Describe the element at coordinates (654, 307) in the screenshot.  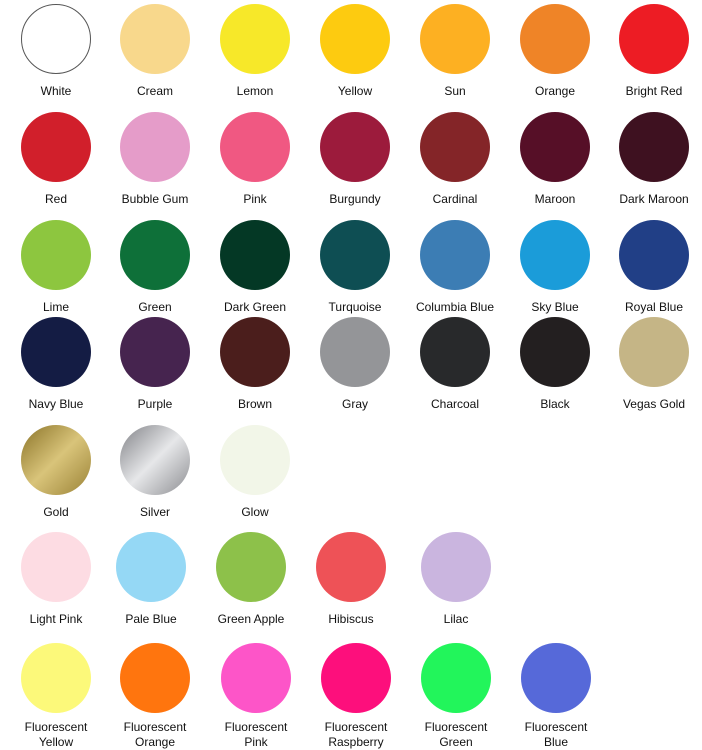
I see `color-label-royal-blue: Royal Blue` at that location.